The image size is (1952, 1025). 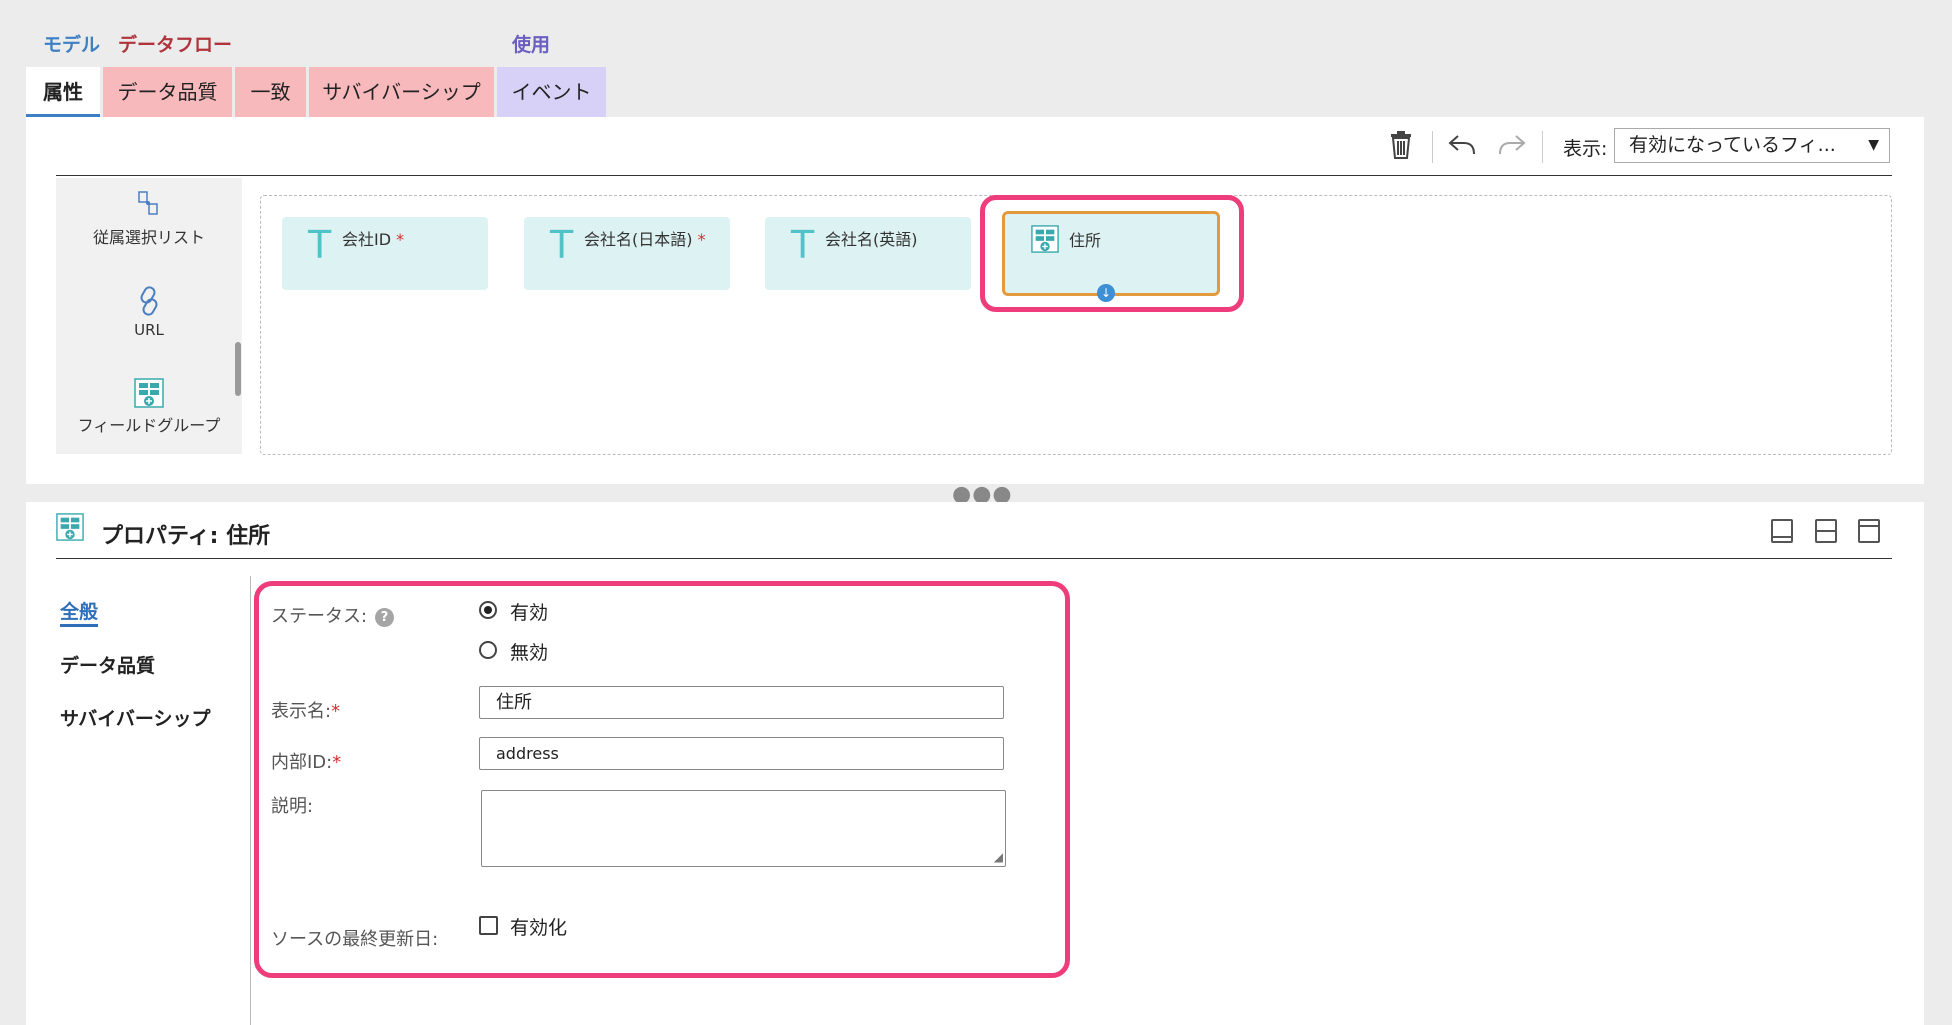 What do you see at coordinates (149, 205) in the screenshot?
I see `dependent-picklist-icon` at bounding box center [149, 205].